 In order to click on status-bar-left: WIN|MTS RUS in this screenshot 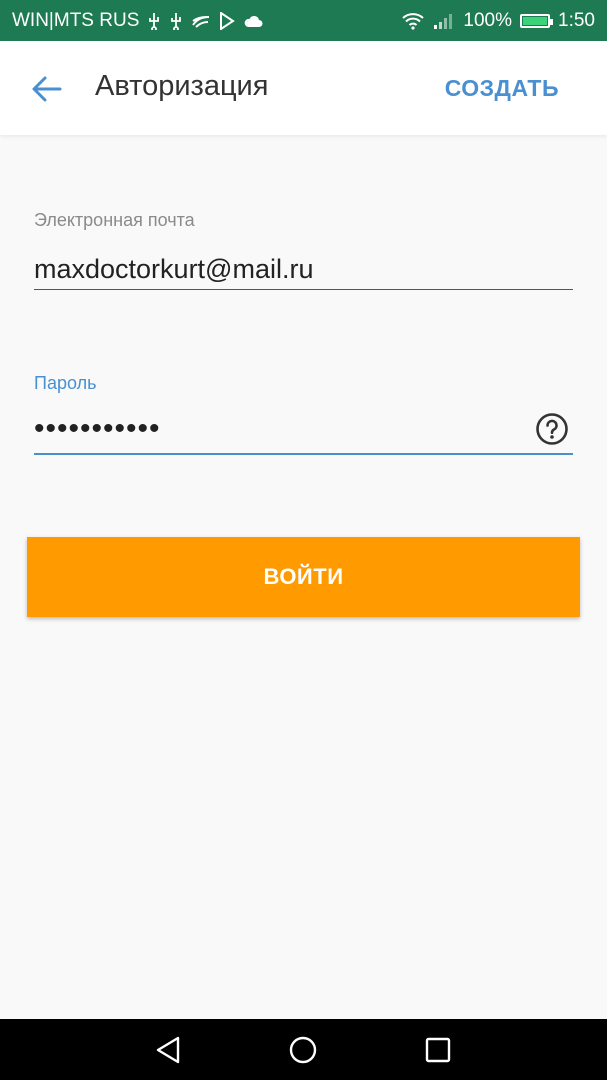, I will do `click(137, 21)`.